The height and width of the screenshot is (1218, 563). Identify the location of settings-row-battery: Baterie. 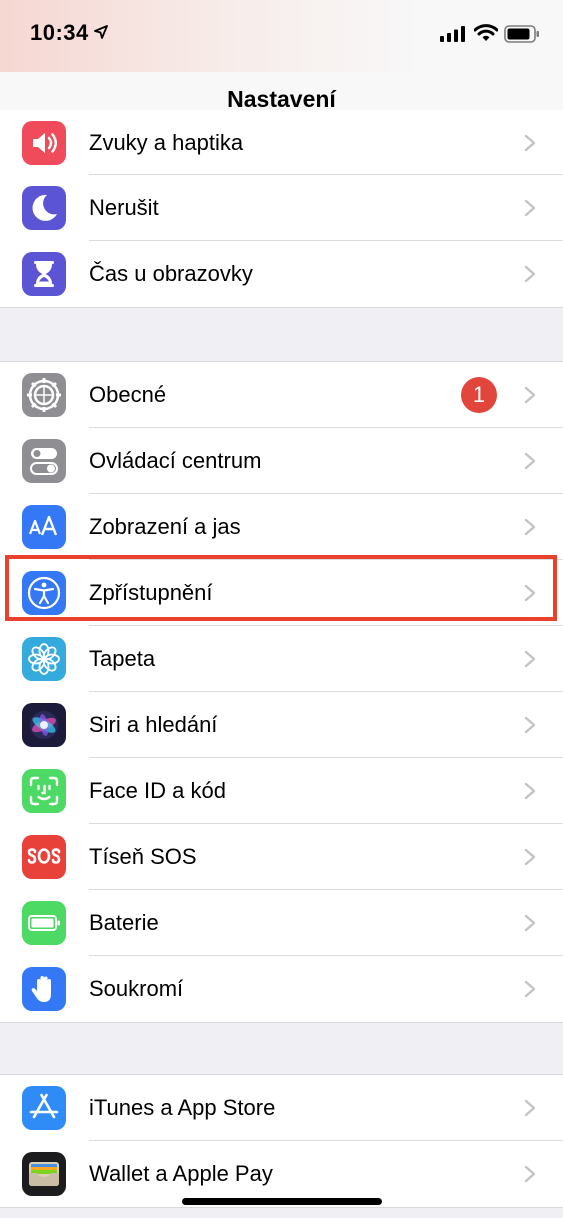
(281, 923).